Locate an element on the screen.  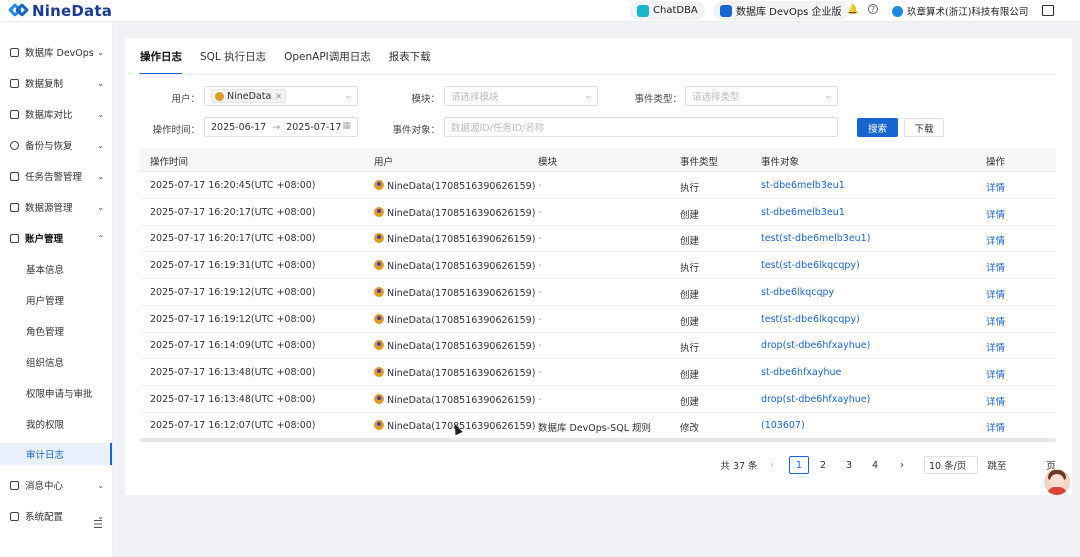
pagination-prev: ‹ is located at coordinates (772, 465).